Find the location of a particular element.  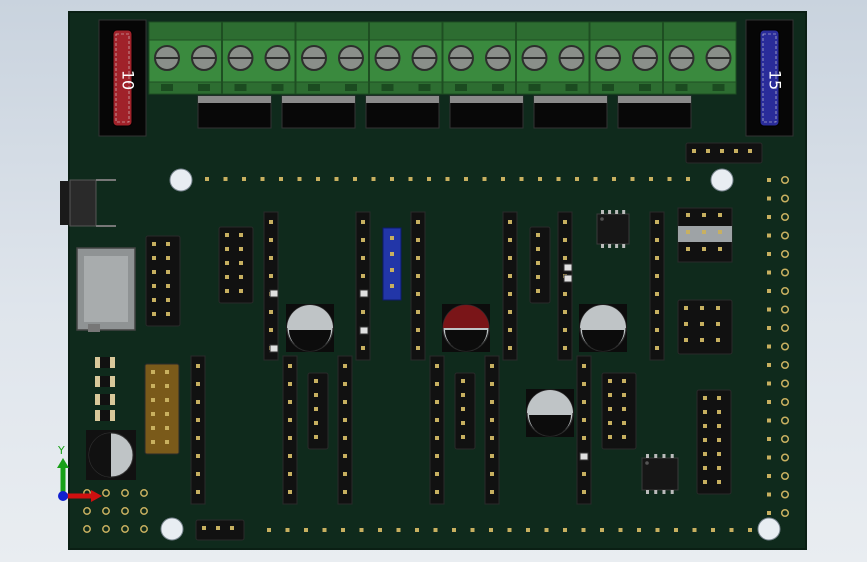

triad-z-axis is located at coordinates (63, 496).